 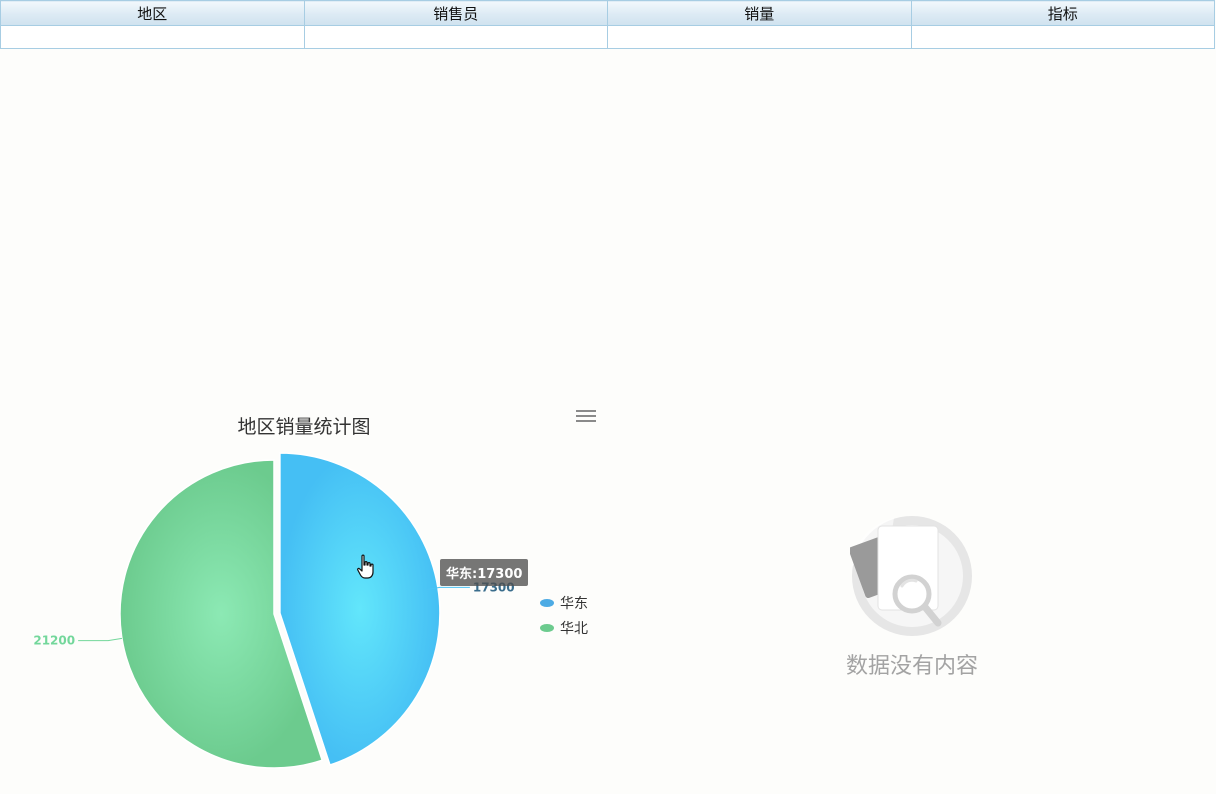 I want to click on report-table: 地区 销售员 销量 指标, so click(x=607, y=24).